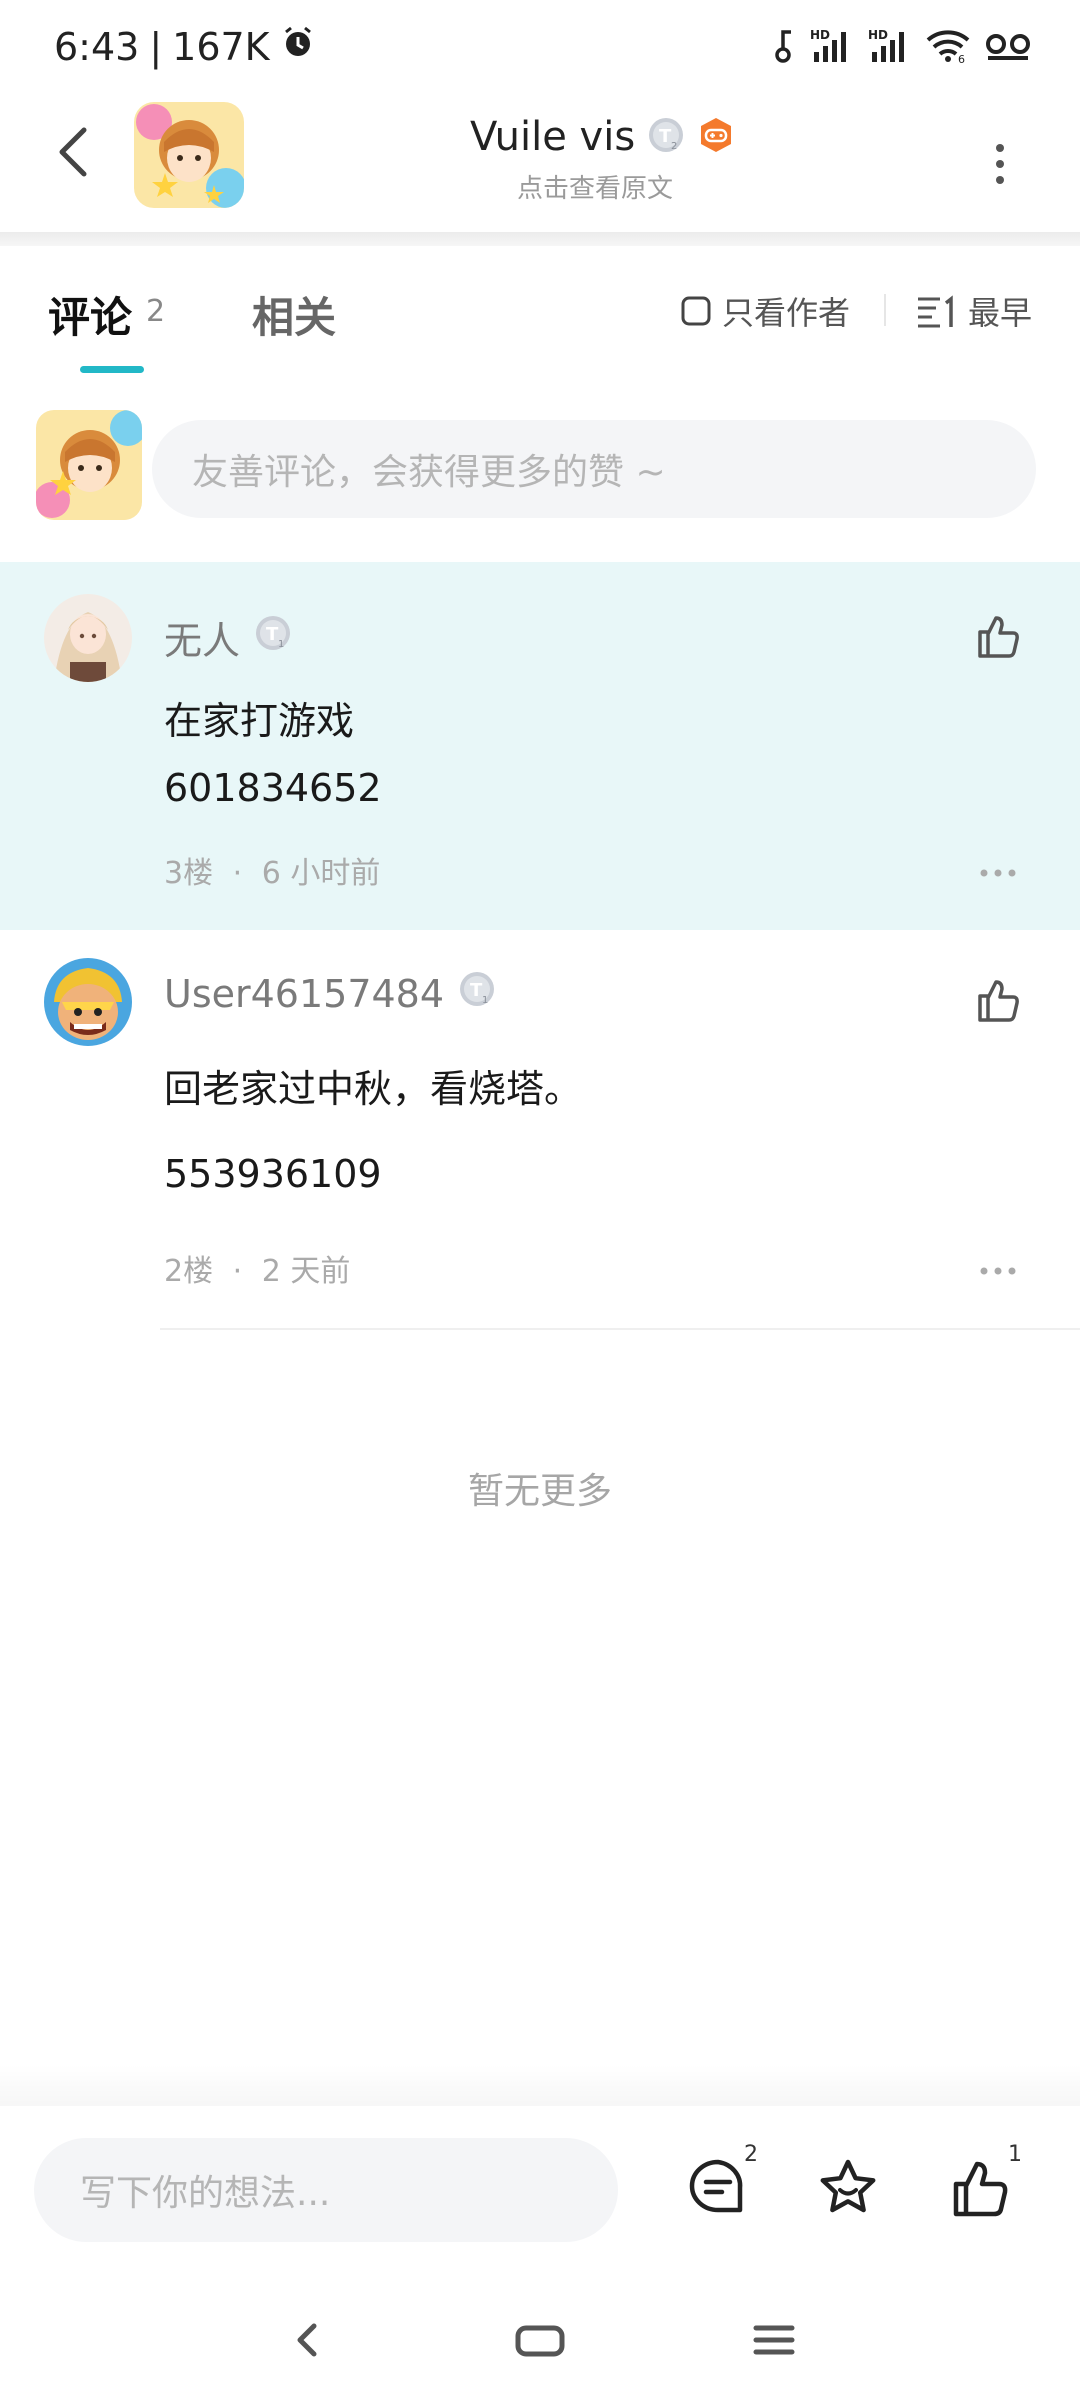 The height and width of the screenshot is (2400, 1080). Describe the element at coordinates (935, 311) in the screenshot. I see `sort-icon` at that location.